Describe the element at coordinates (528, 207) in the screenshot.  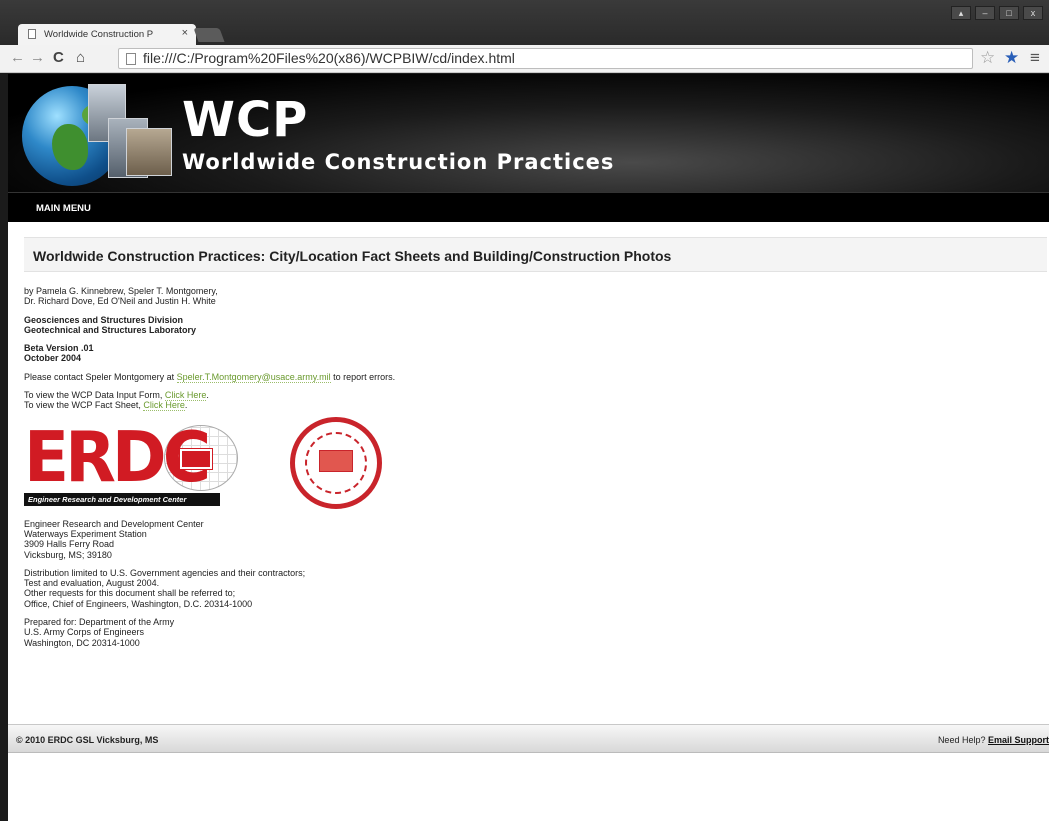
I see `menu-bar: MAIN MENU` at that location.